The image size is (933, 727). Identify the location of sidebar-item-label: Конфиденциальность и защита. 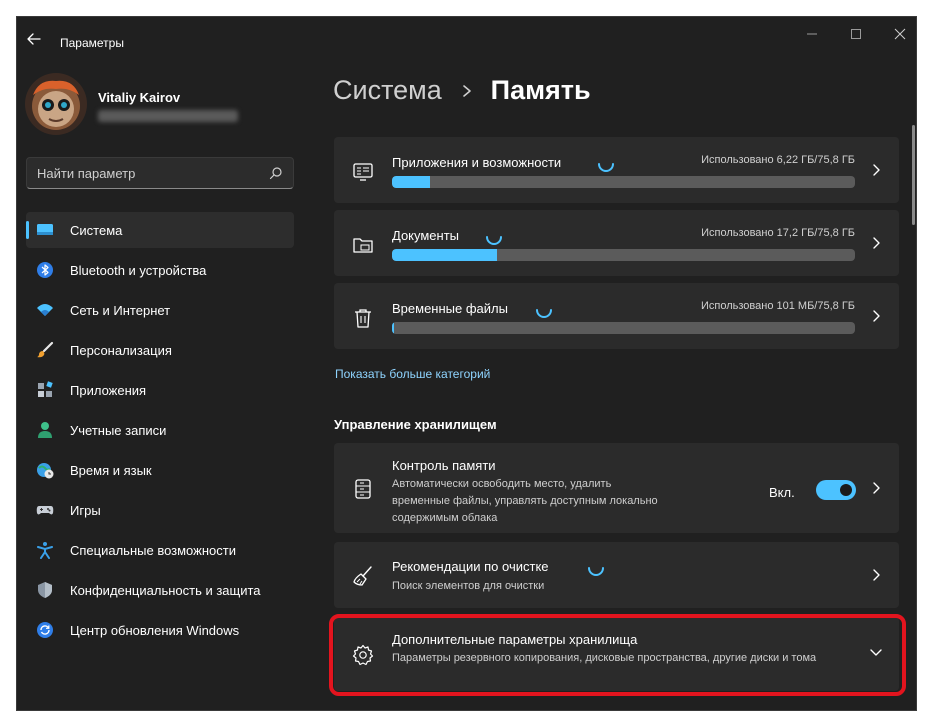
(165, 590).